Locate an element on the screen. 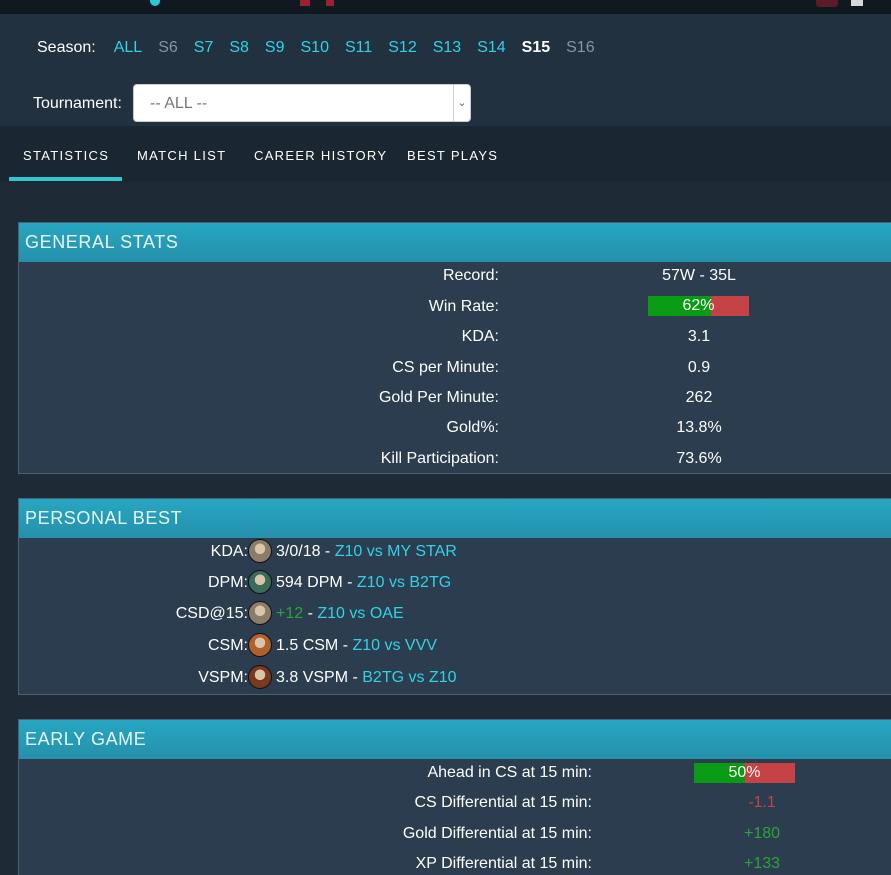  personal-best-row: DPM: 594 DPM - Z10 vs B2TG is located at coordinates (455, 583).